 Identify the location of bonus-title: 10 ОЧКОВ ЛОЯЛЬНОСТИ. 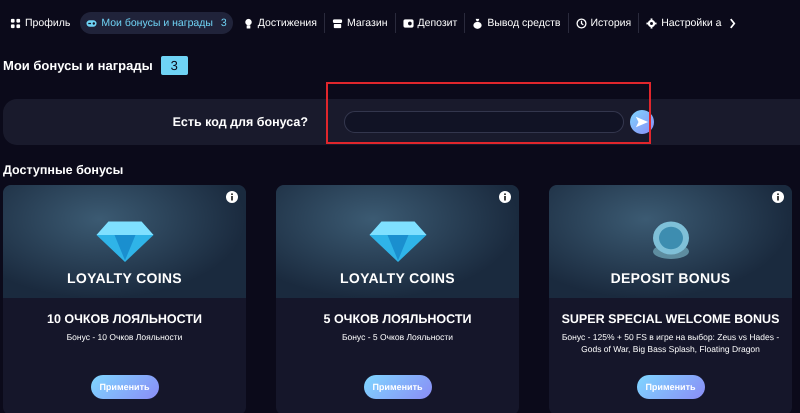
(124, 319).